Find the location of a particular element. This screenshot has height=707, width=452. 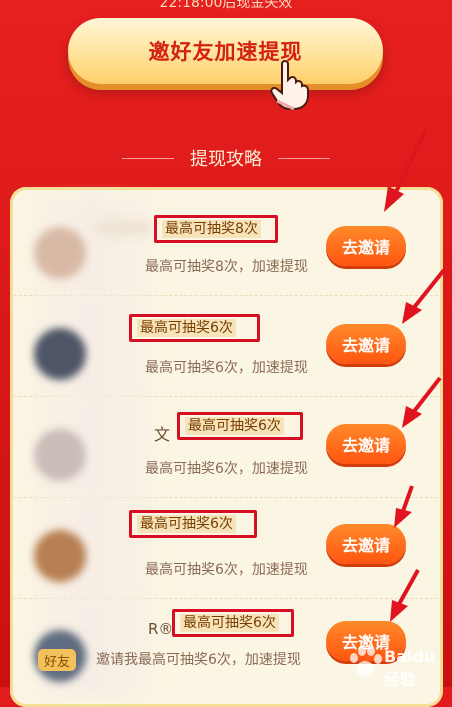

baidu-watermark-text: Baidu 经验 is located at coordinates (410, 668).